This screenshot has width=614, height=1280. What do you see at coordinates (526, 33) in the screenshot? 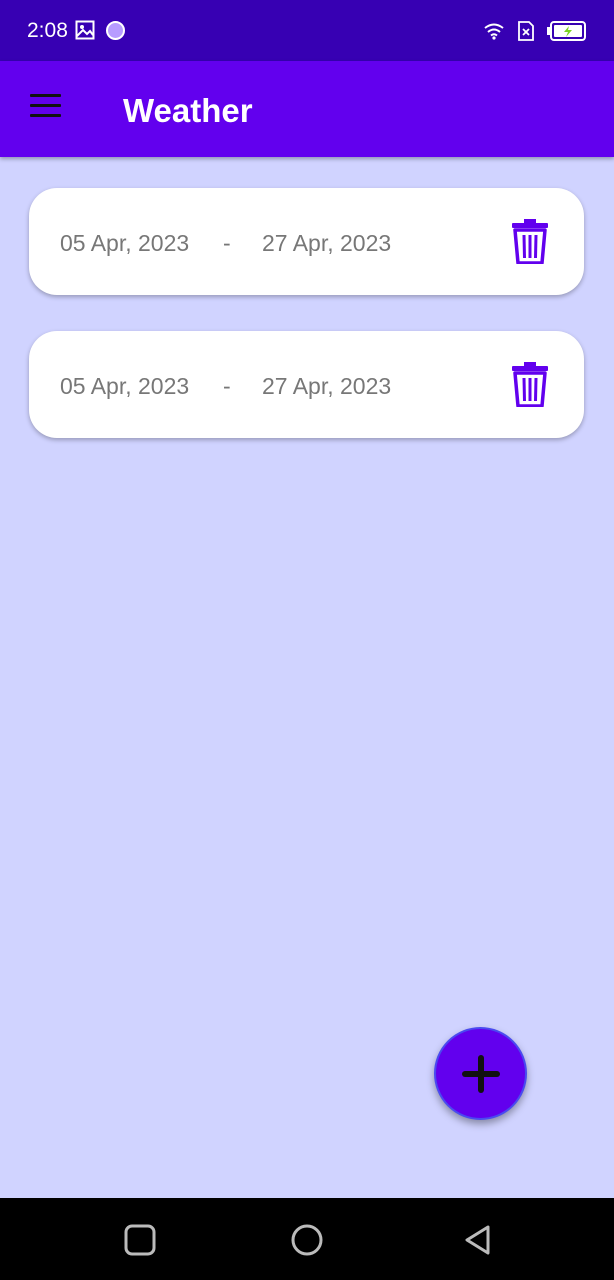
I see `sim-off-icon` at bounding box center [526, 33].